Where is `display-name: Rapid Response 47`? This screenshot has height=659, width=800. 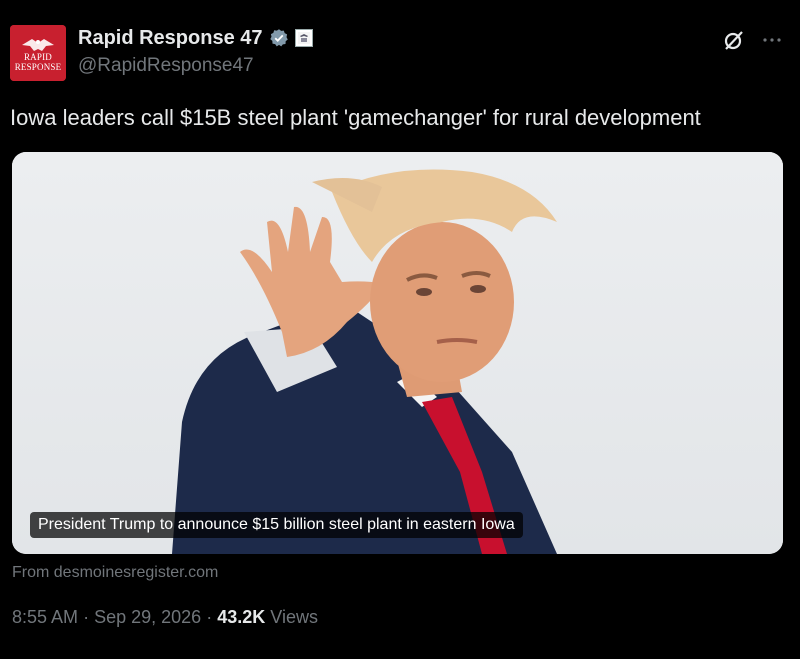
display-name: Rapid Response 47 is located at coordinates (170, 38).